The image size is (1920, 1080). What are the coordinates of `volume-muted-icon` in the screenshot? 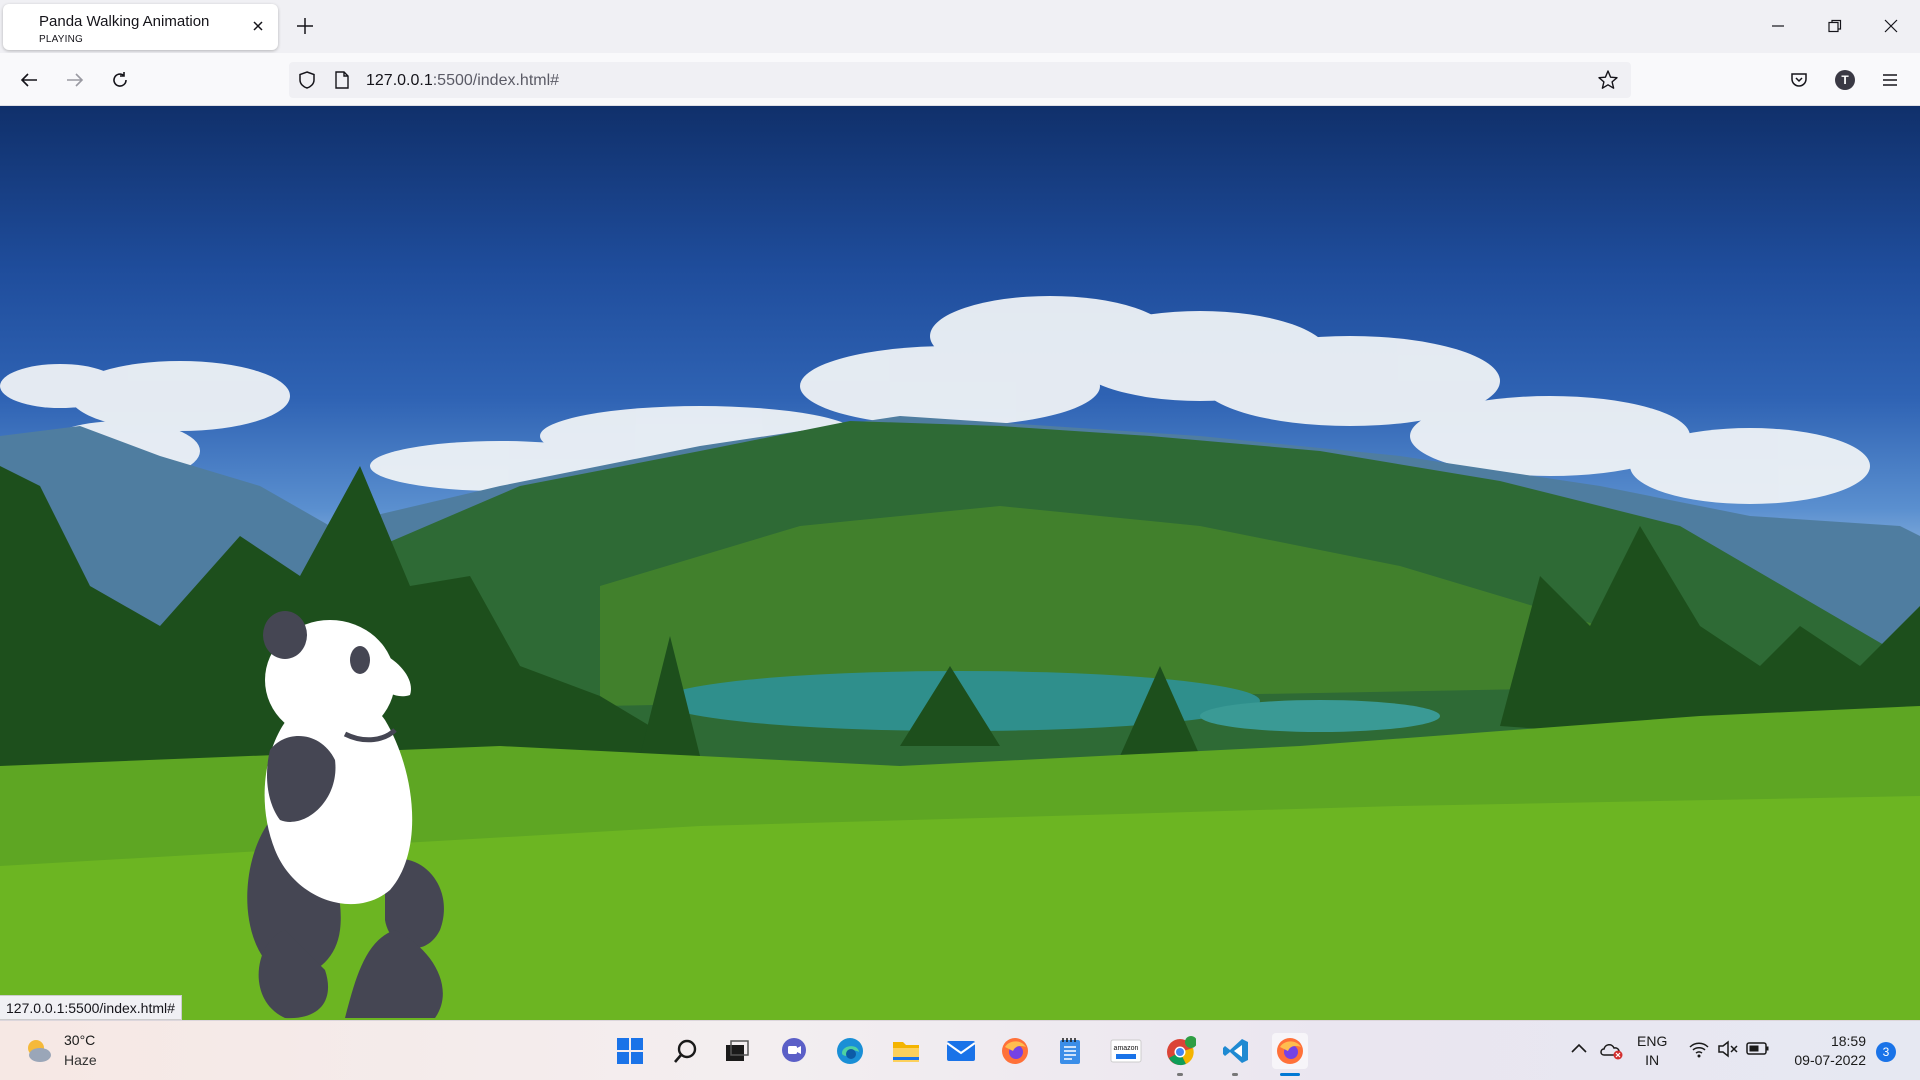 It's located at (1728, 1051).